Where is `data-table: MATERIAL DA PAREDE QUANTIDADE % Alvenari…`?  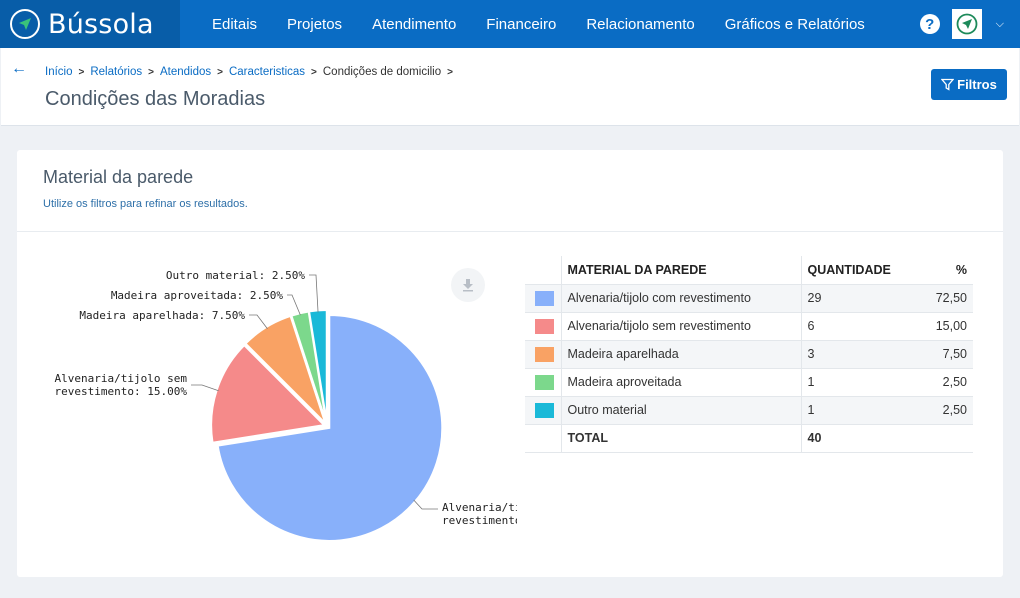 data-table: MATERIAL DA PAREDE QUANTIDADE % Alvenari… is located at coordinates (749, 354).